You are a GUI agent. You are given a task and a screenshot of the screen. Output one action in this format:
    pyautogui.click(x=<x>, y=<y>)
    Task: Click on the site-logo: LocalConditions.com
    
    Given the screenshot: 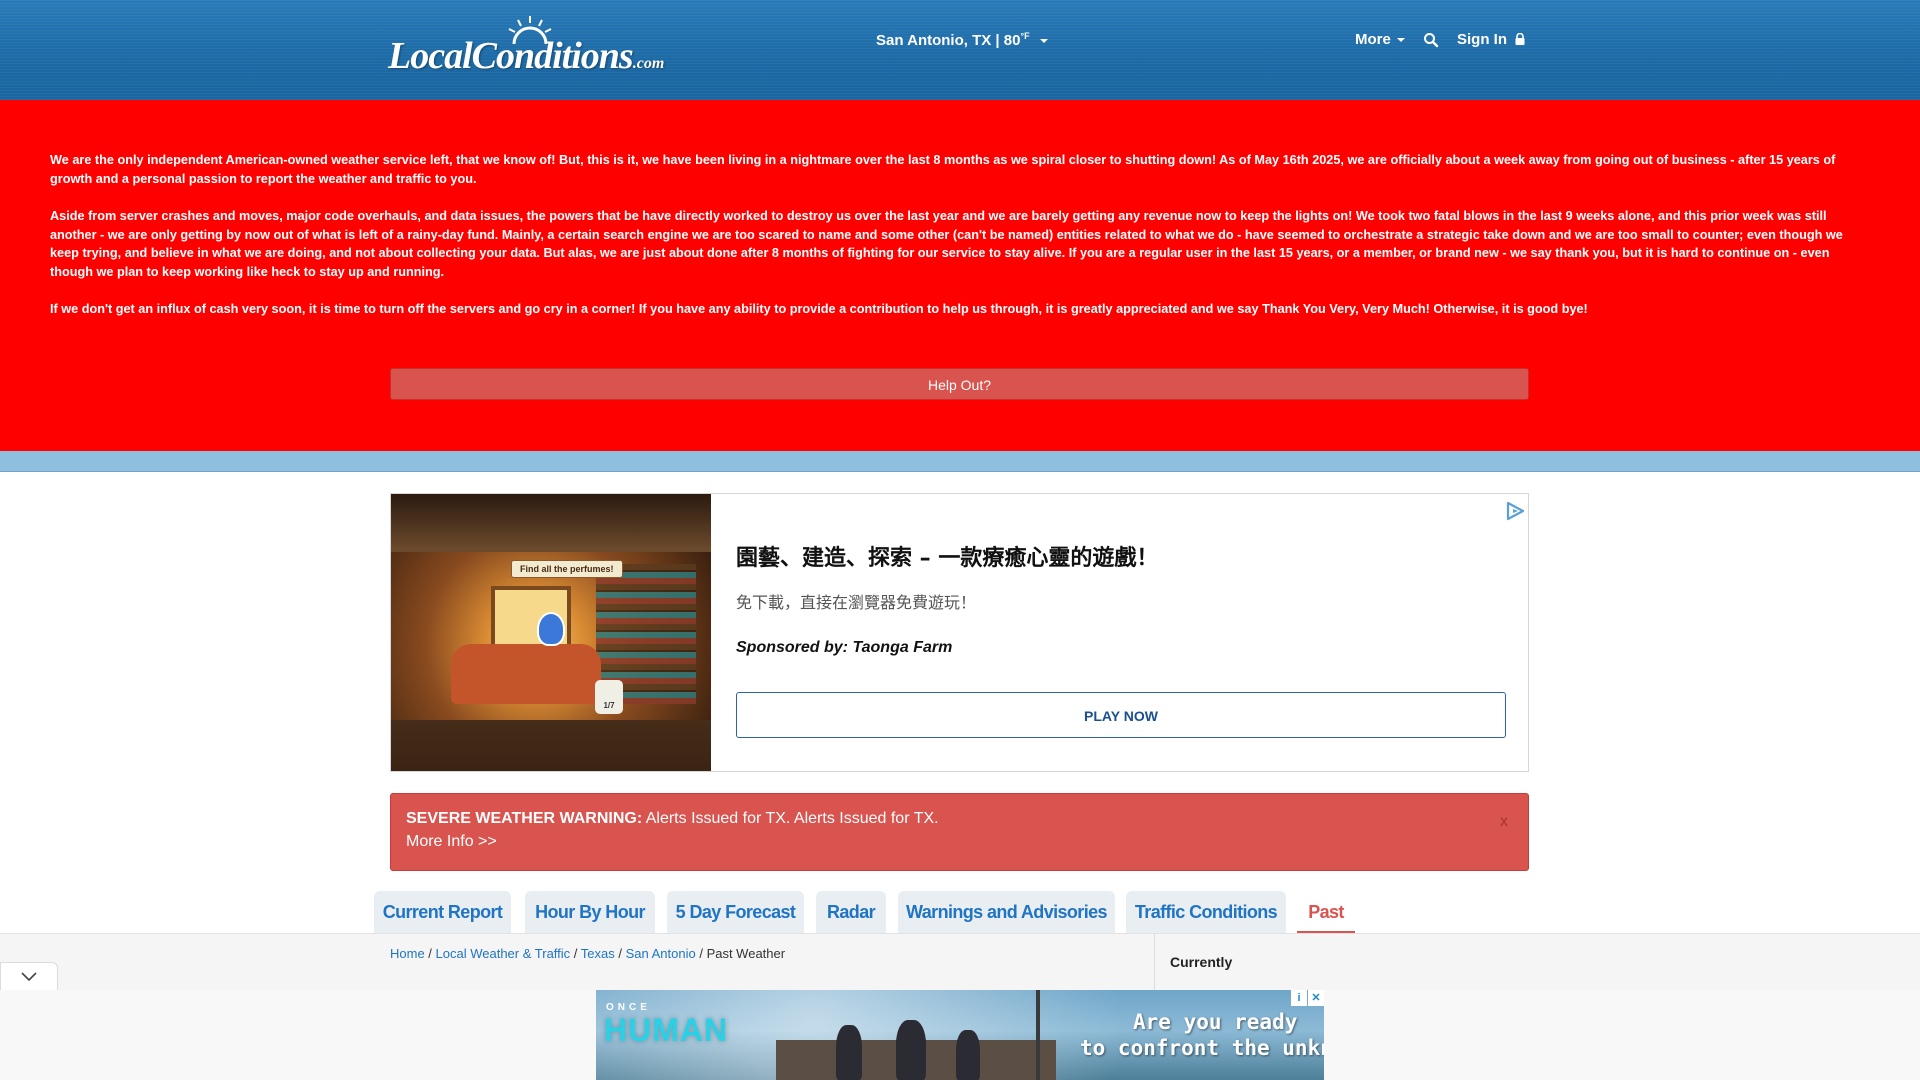 What is the action you would take?
    pyautogui.click(x=526, y=45)
    